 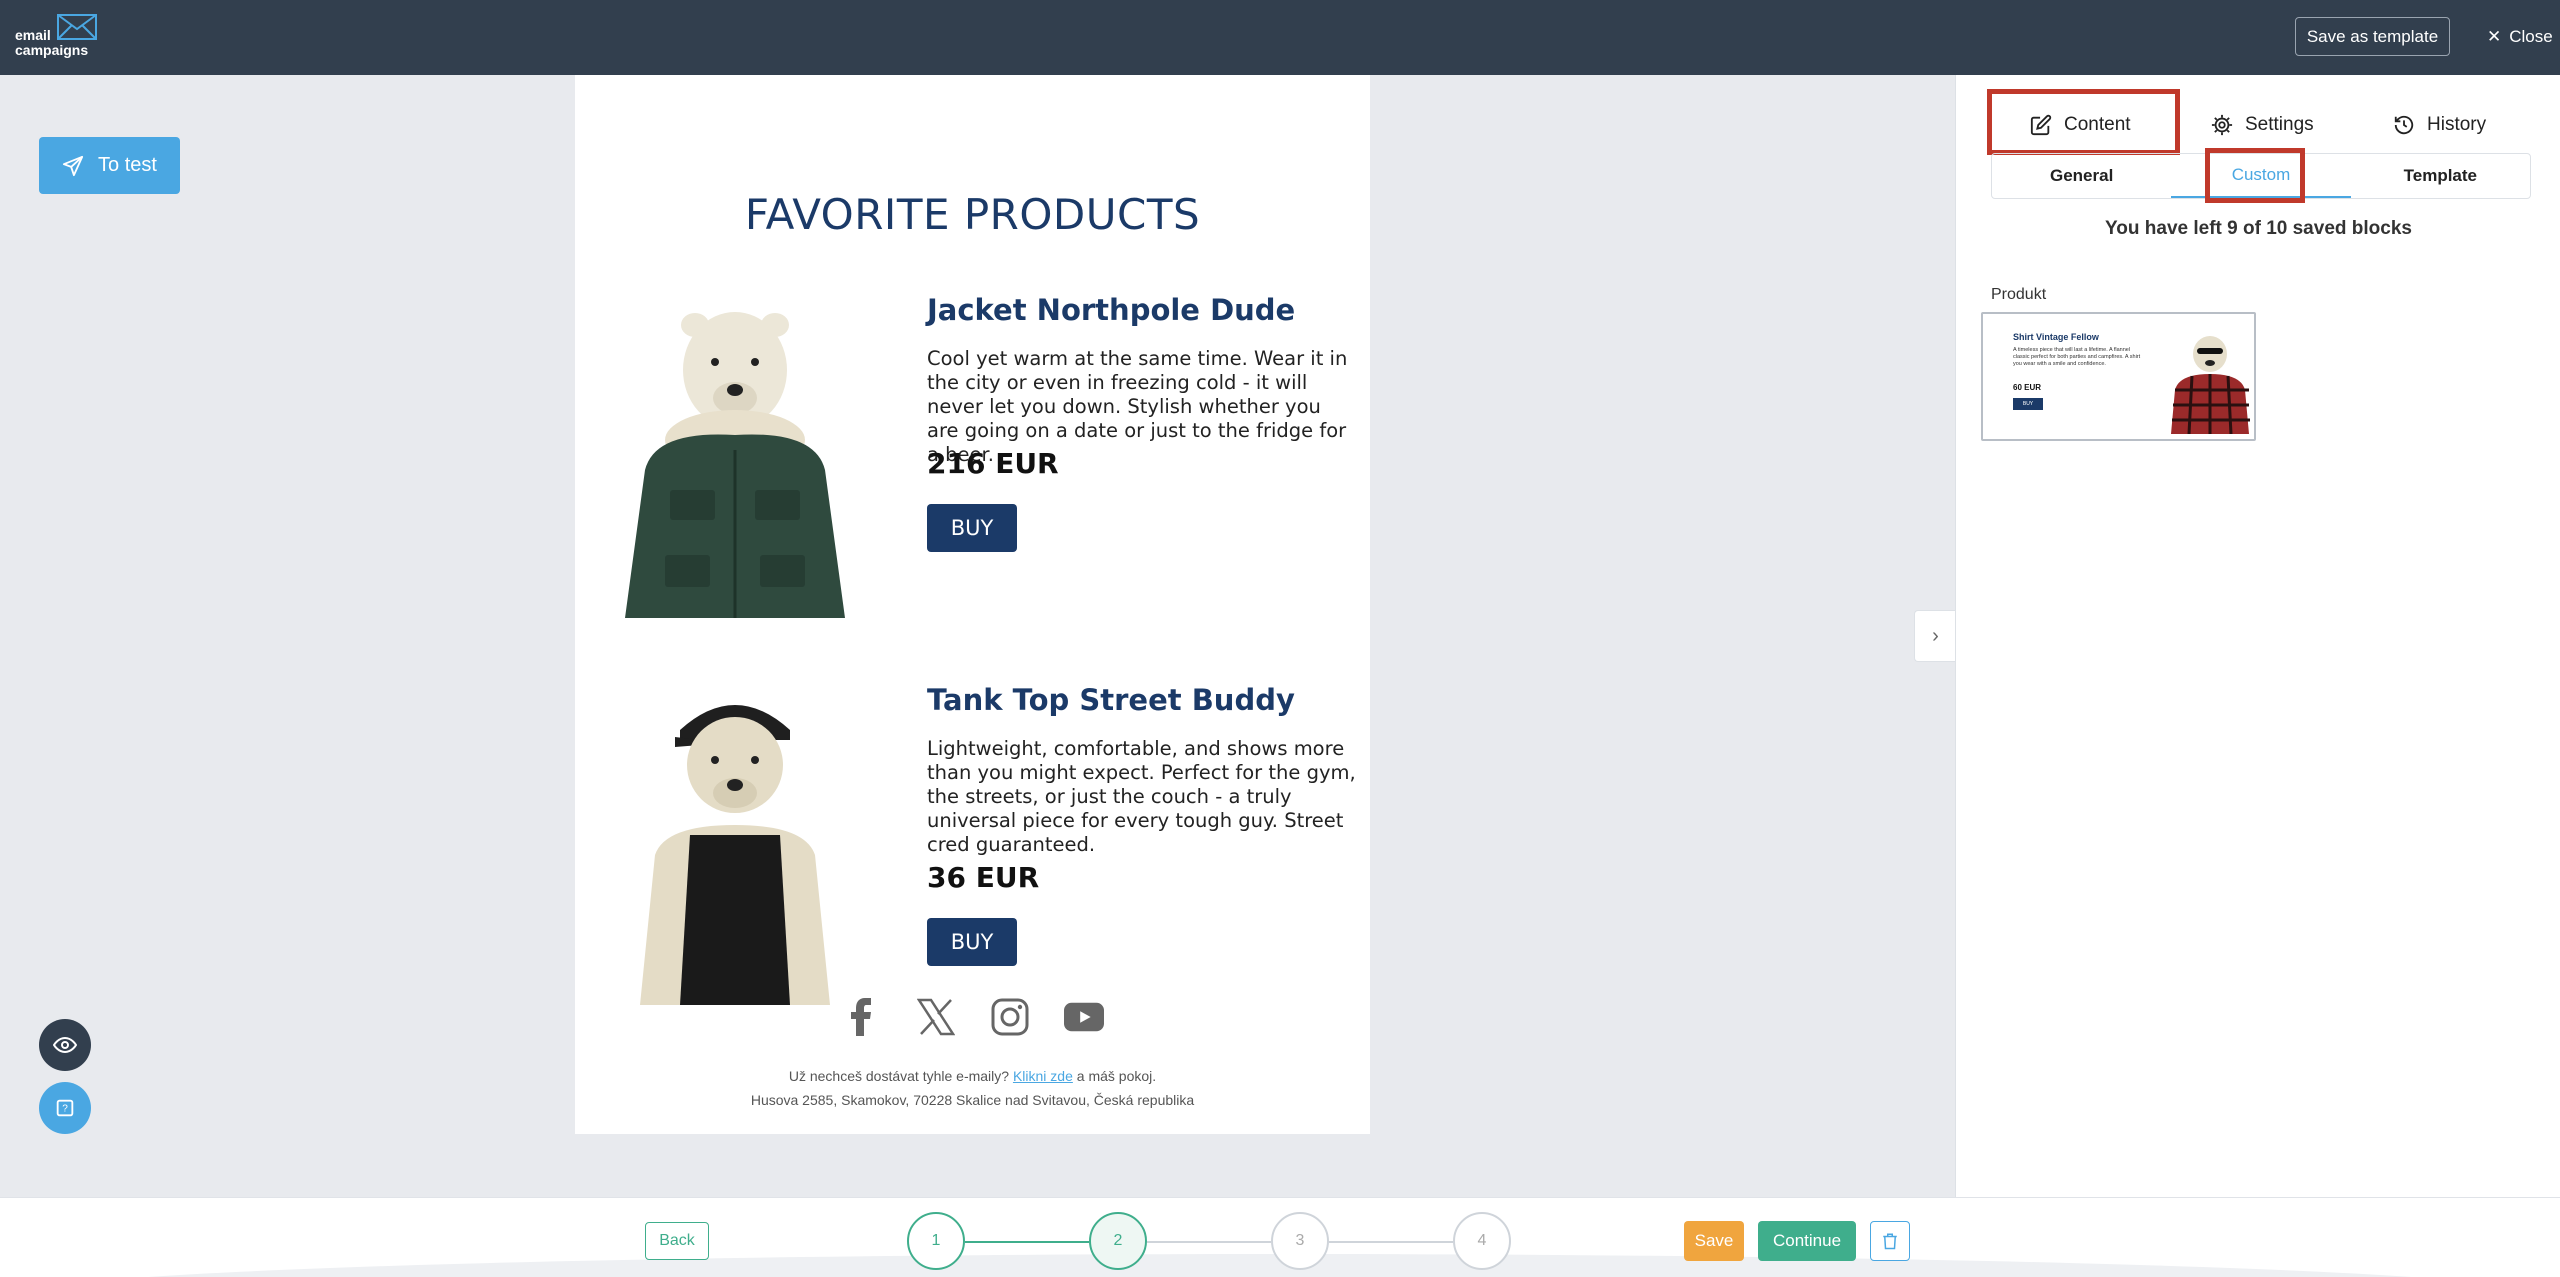 I want to click on saved-block-label: Produkt, so click(x=2019, y=294).